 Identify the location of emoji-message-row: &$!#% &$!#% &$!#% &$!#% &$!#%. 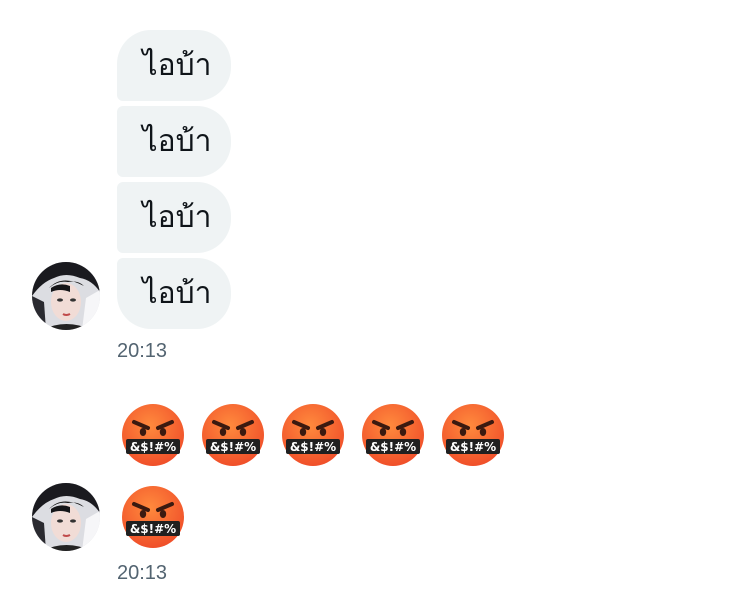
(313, 435).